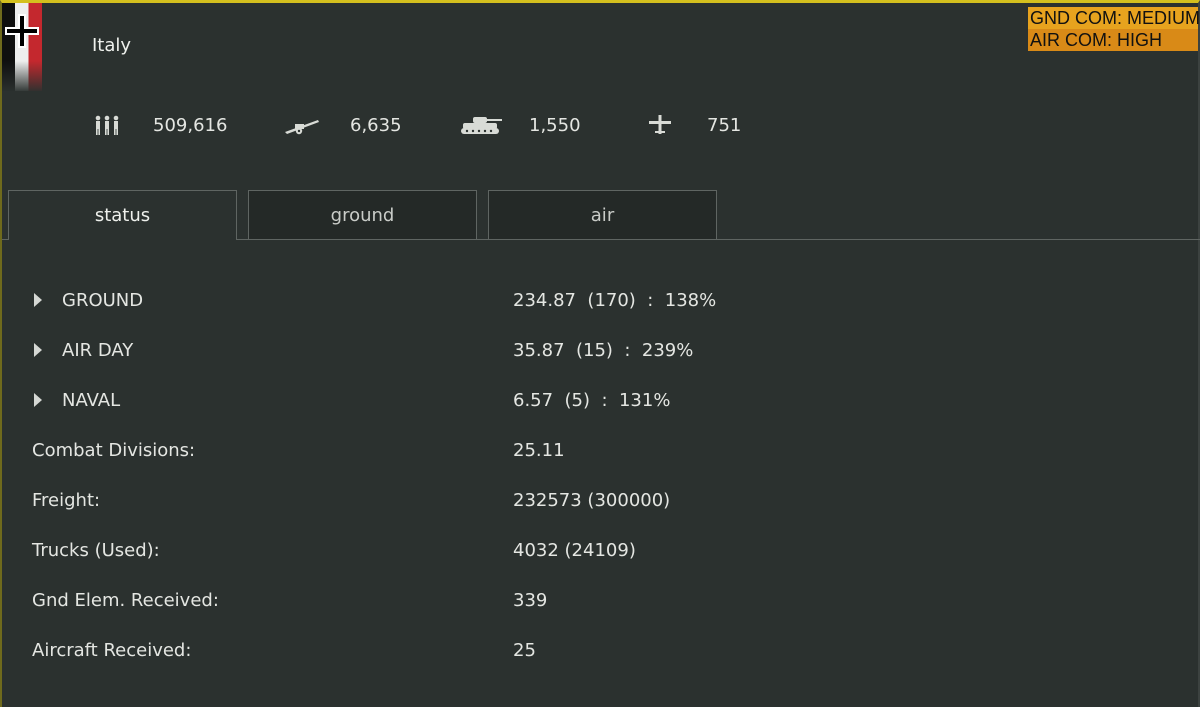  I want to click on infantry-icon, so click(107, 125).